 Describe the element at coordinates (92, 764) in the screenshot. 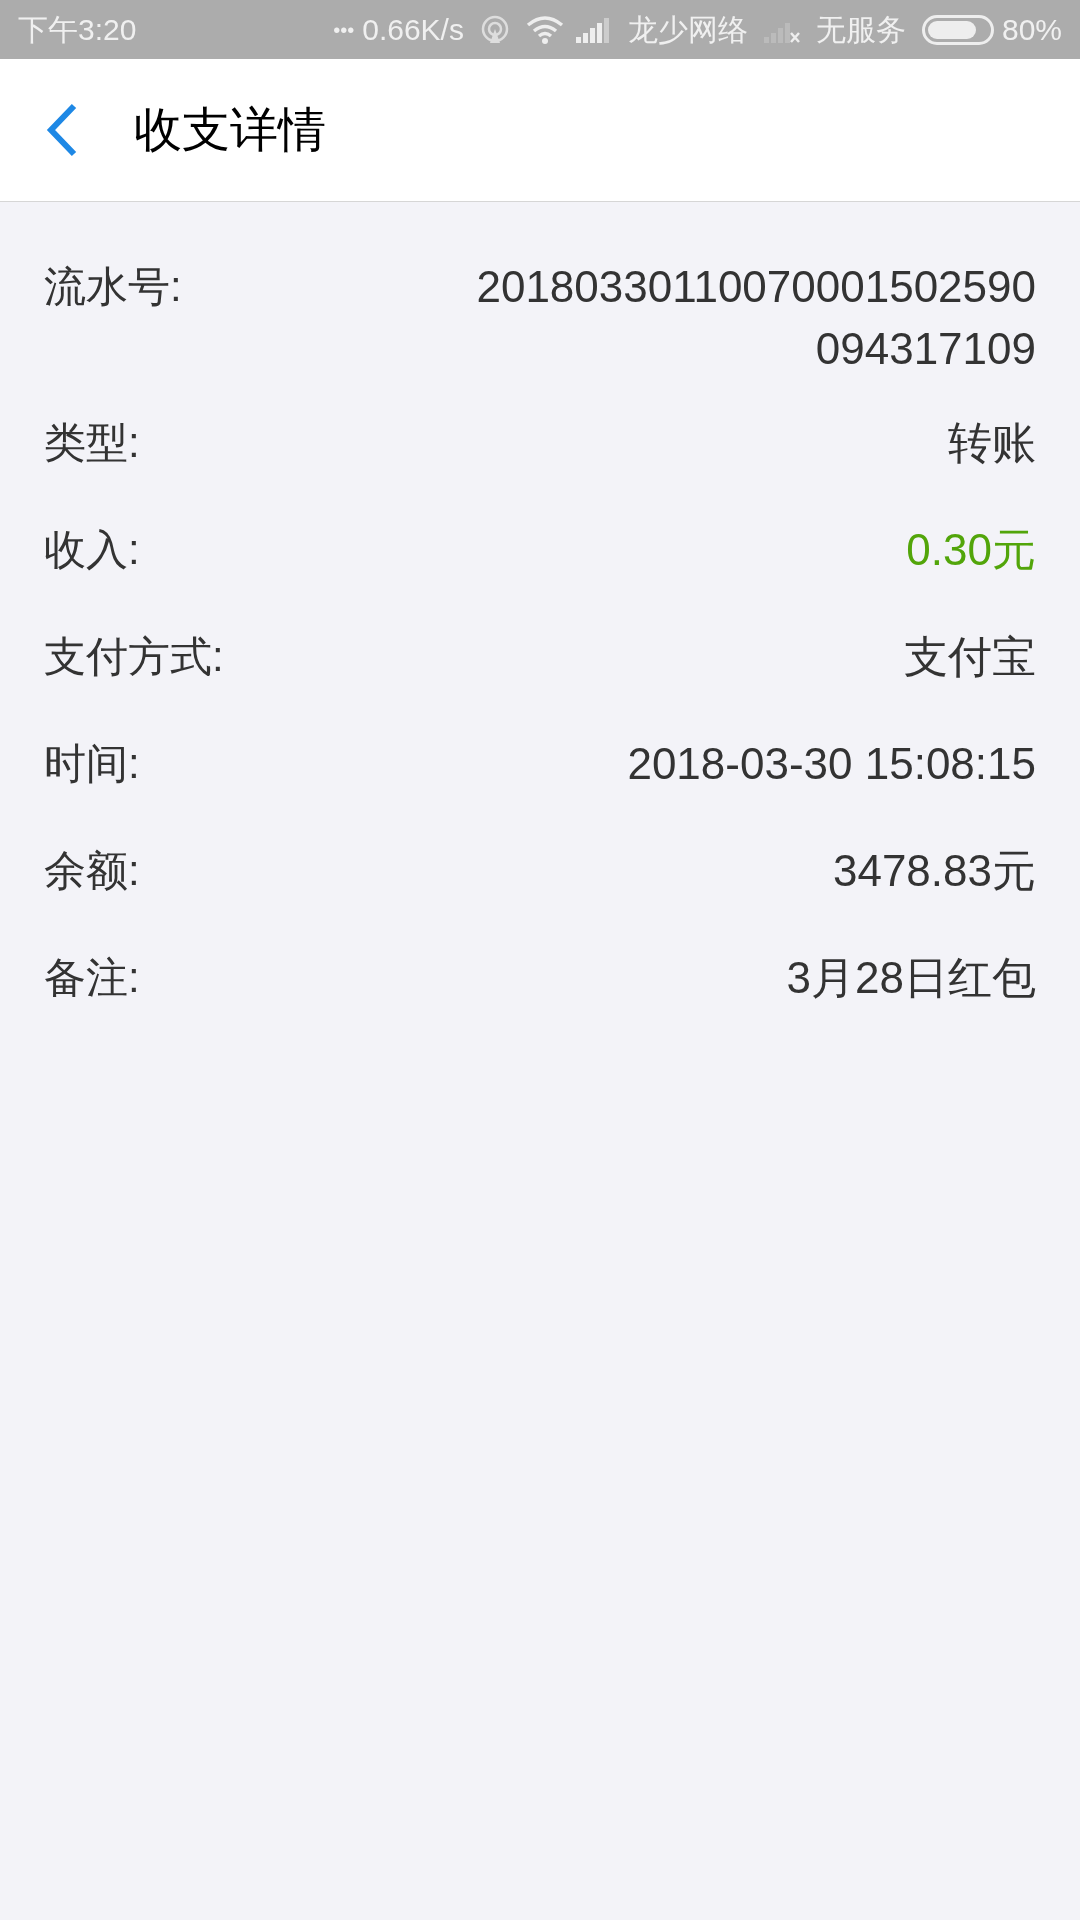

I see `detail-label: 时间:` at that location.